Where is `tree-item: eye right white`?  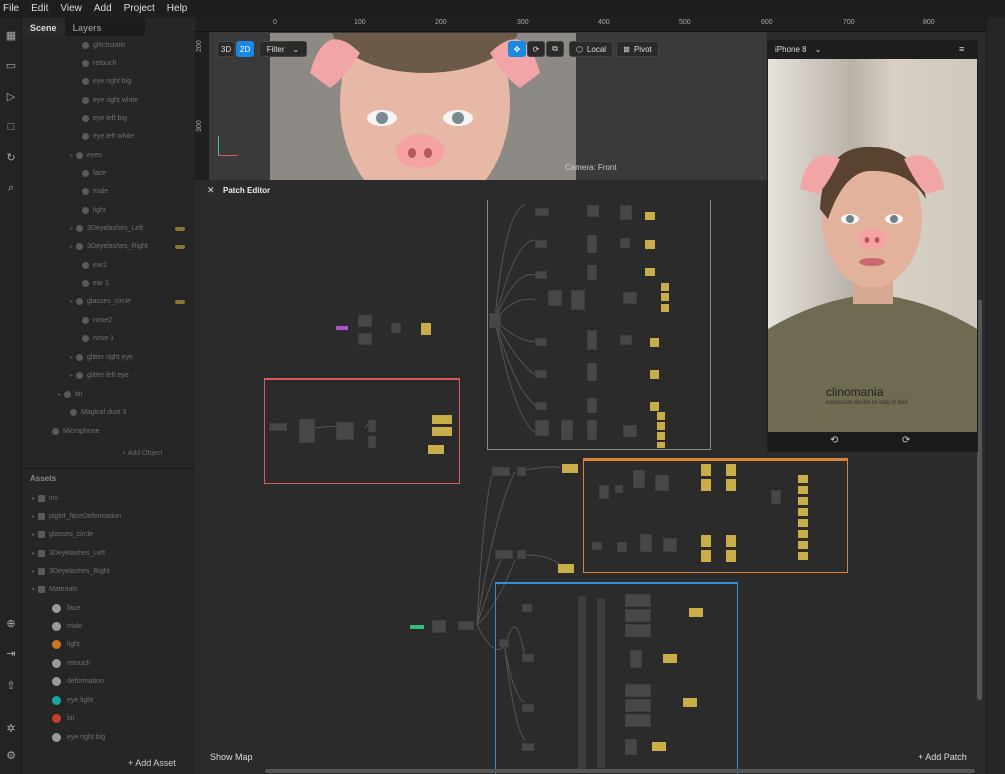
tree-item: eye right white is located at coordinates (110, 100).